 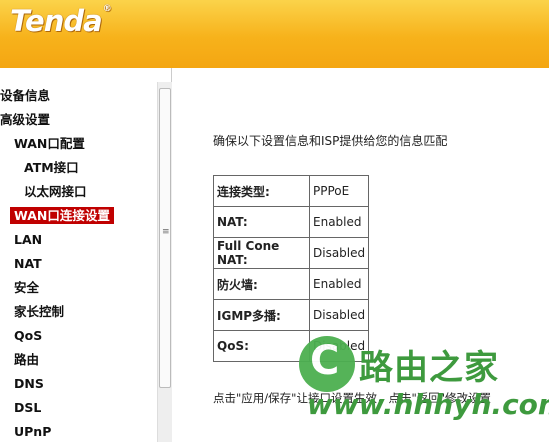 I want to click on sidebar-item-upnp: UPnP, so click(x=79, y=432).